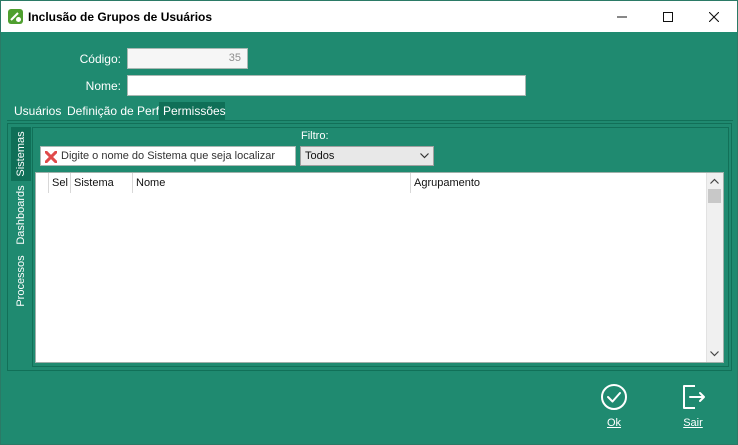 The width and height of the screenshot is (738, 445). Describe the element at coordinates (370, 120) in the screenshot. I see `tab-divider` at that location.